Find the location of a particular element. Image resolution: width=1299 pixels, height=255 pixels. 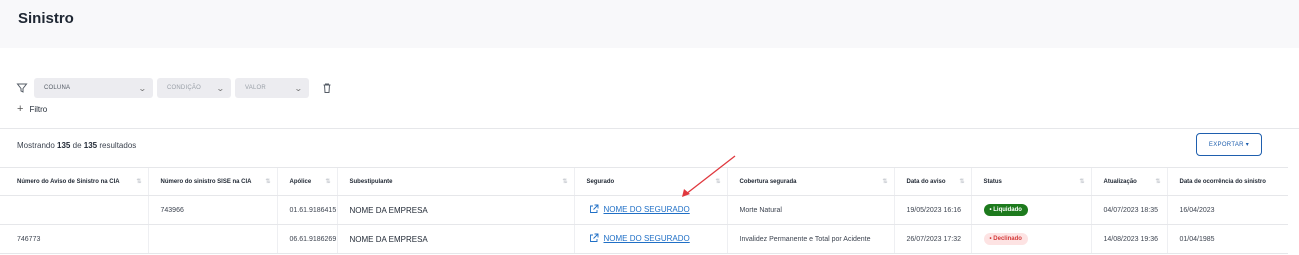

cell-data-aviso: 26/07/2023 17:32 is located at coordinates (932, 239).